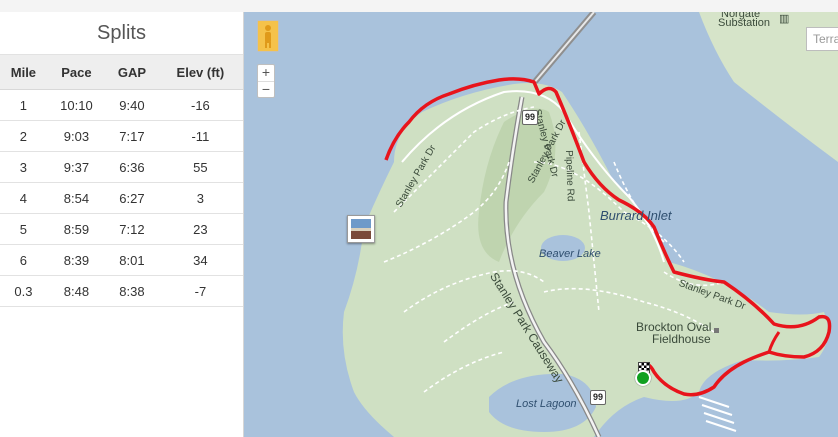 The height and width of the screenshot is (437, 838). I want to click on splits-title: Splits, so click(121, 33).